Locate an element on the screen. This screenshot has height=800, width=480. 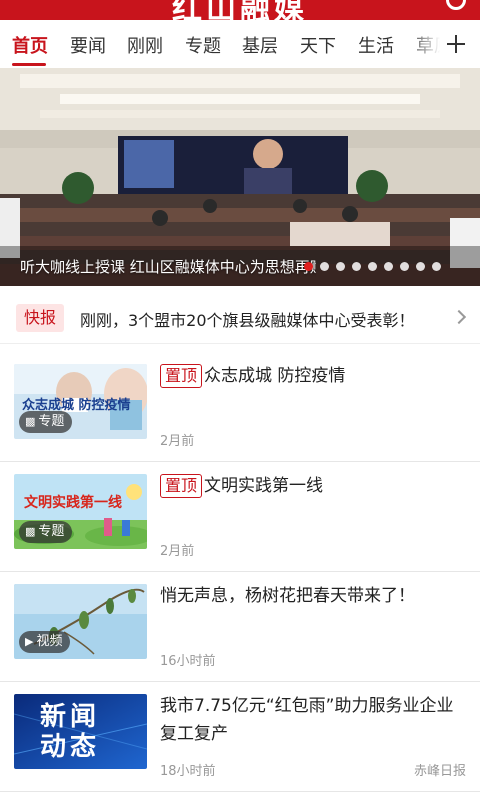
thumb-overlay-text: 新闻动态 is located at coordinates (70, 732).